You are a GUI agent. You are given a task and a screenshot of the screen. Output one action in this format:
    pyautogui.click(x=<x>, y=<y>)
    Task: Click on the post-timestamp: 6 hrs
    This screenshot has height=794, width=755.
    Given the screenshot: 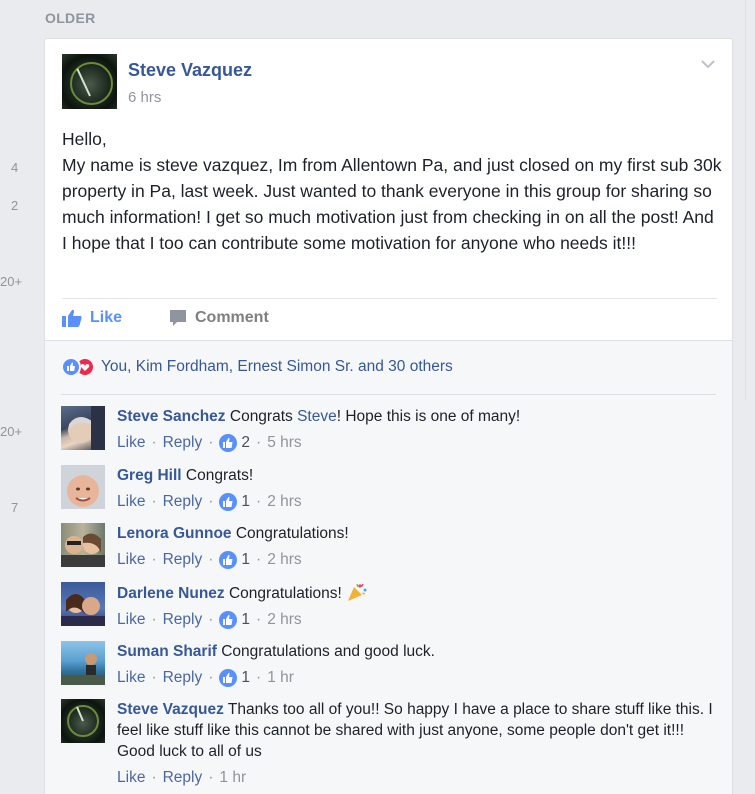 What is the action you would take?
    pyautogui.click(x=144, y=97)
    